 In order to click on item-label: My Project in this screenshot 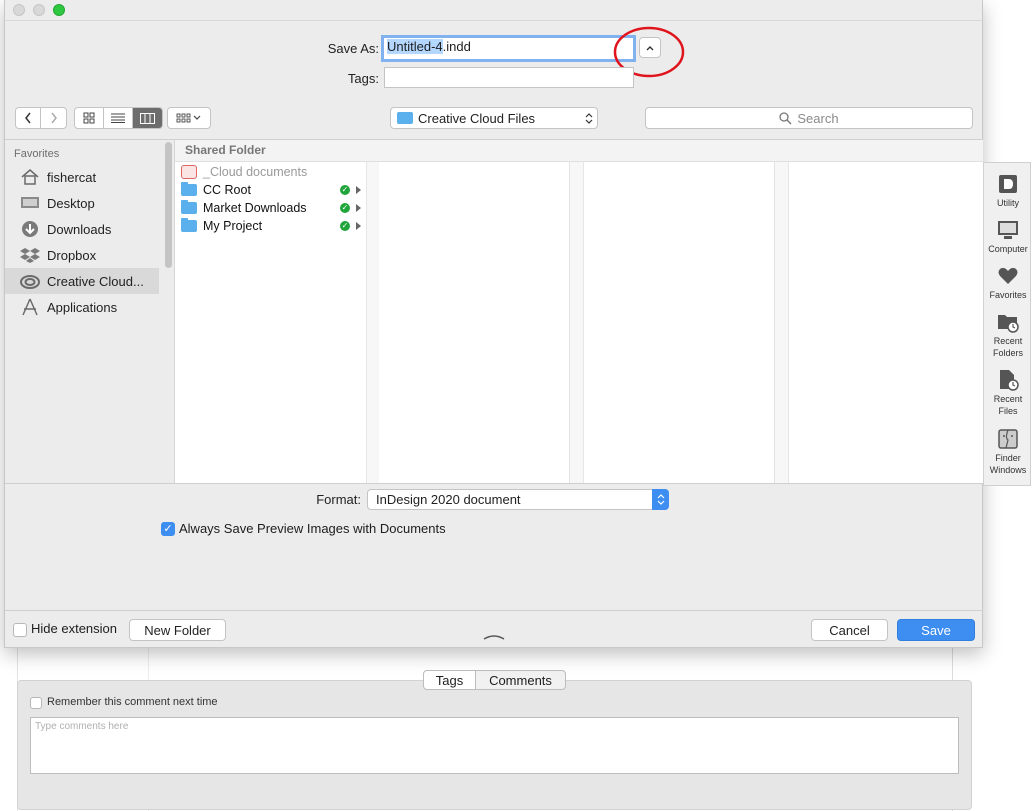, I will do `click(233, 226)`.